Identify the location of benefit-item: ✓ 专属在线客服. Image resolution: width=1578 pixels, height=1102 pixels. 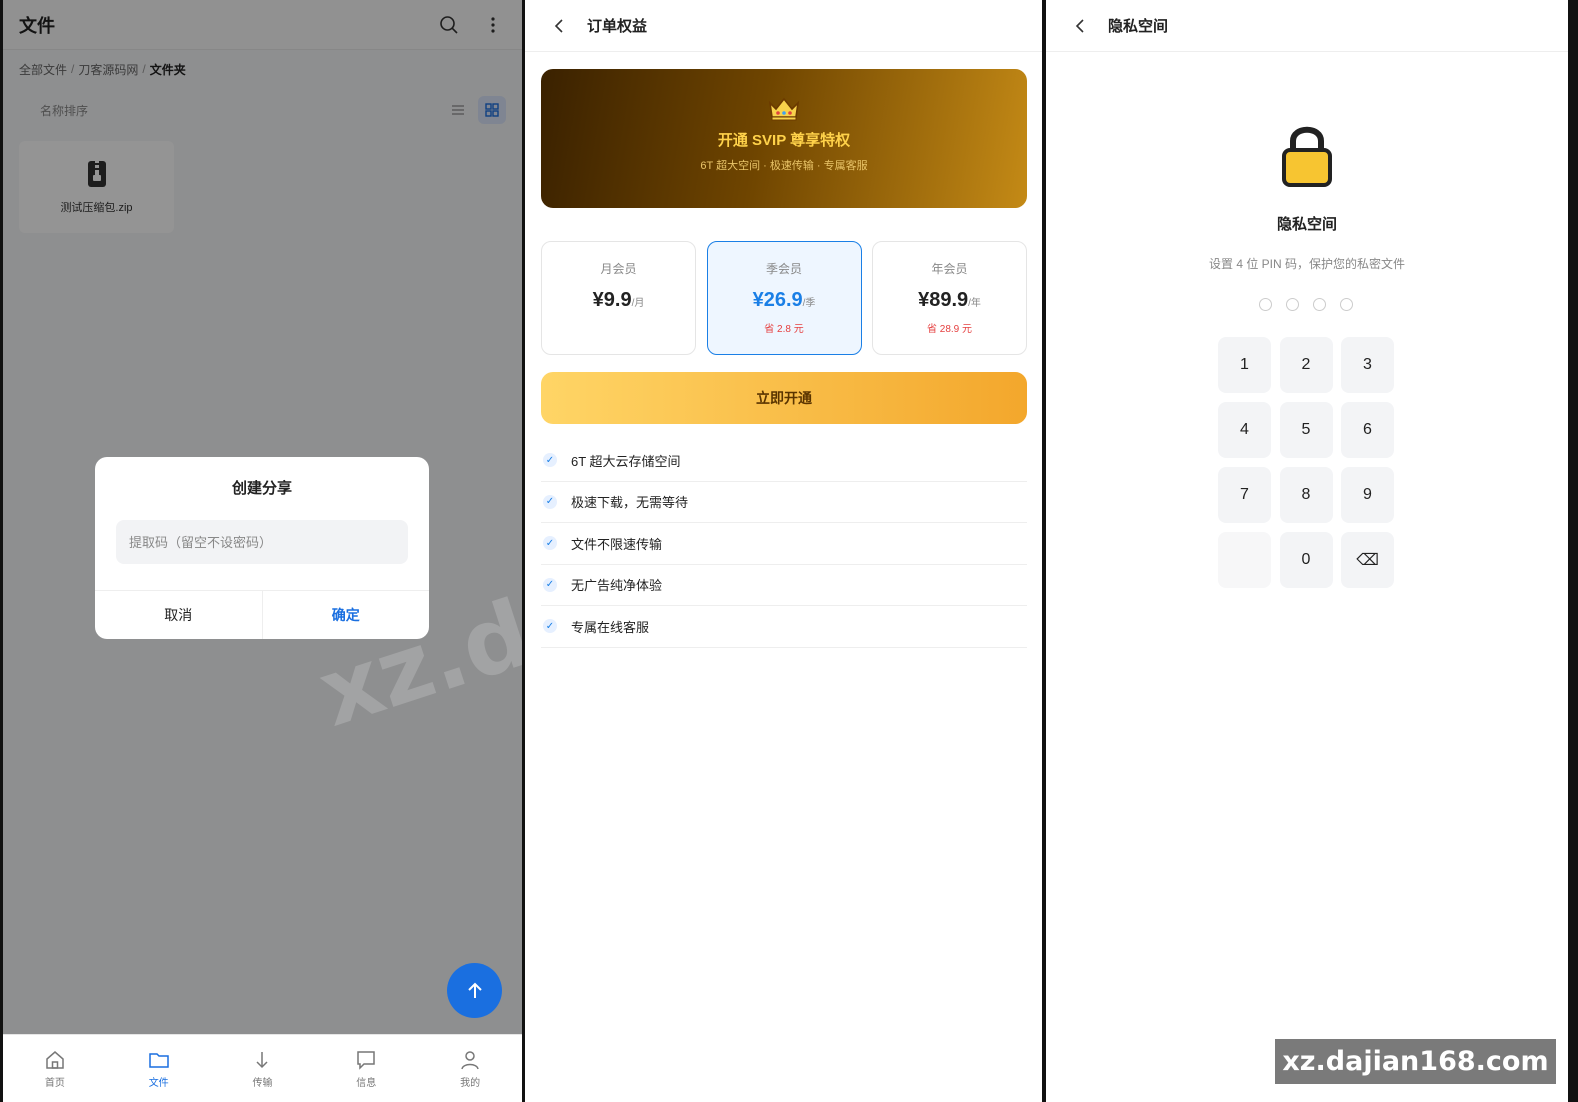
(784, 627).